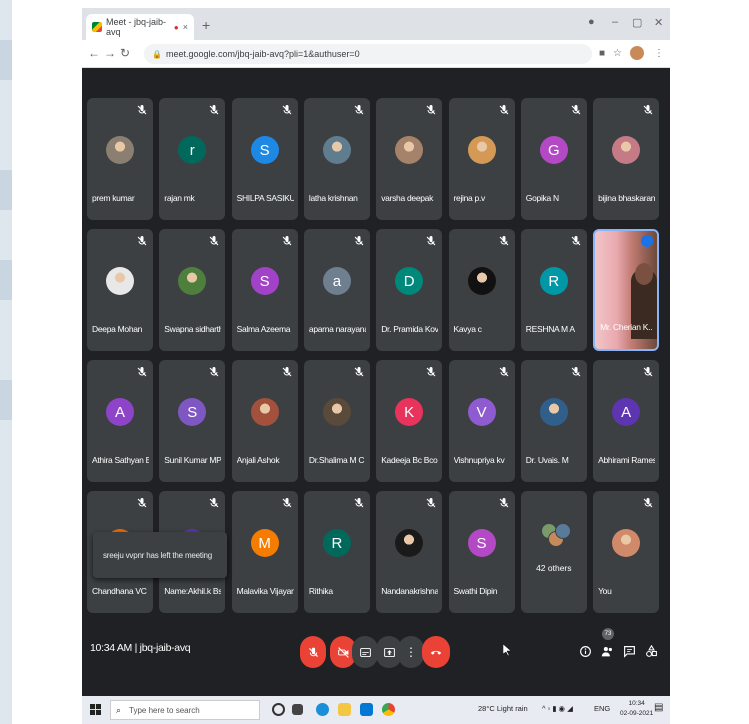 The width and height of the screenshot is (749, 724). Describe the element at coordinates (467, 329) in the screenshot. I see `participant-name: Kavya c` at that location.